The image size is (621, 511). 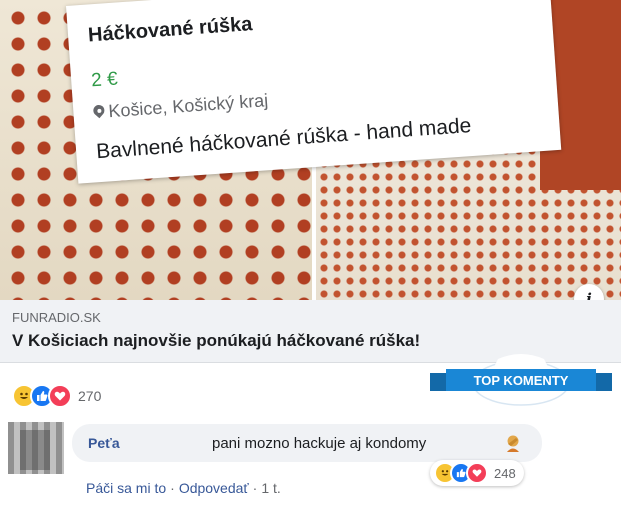 What do you see at coordinates (319, 443) in the screenshot?
I see `comment-text: pani mozno hackuje aj kondomy` at bounding box center [319, 443].